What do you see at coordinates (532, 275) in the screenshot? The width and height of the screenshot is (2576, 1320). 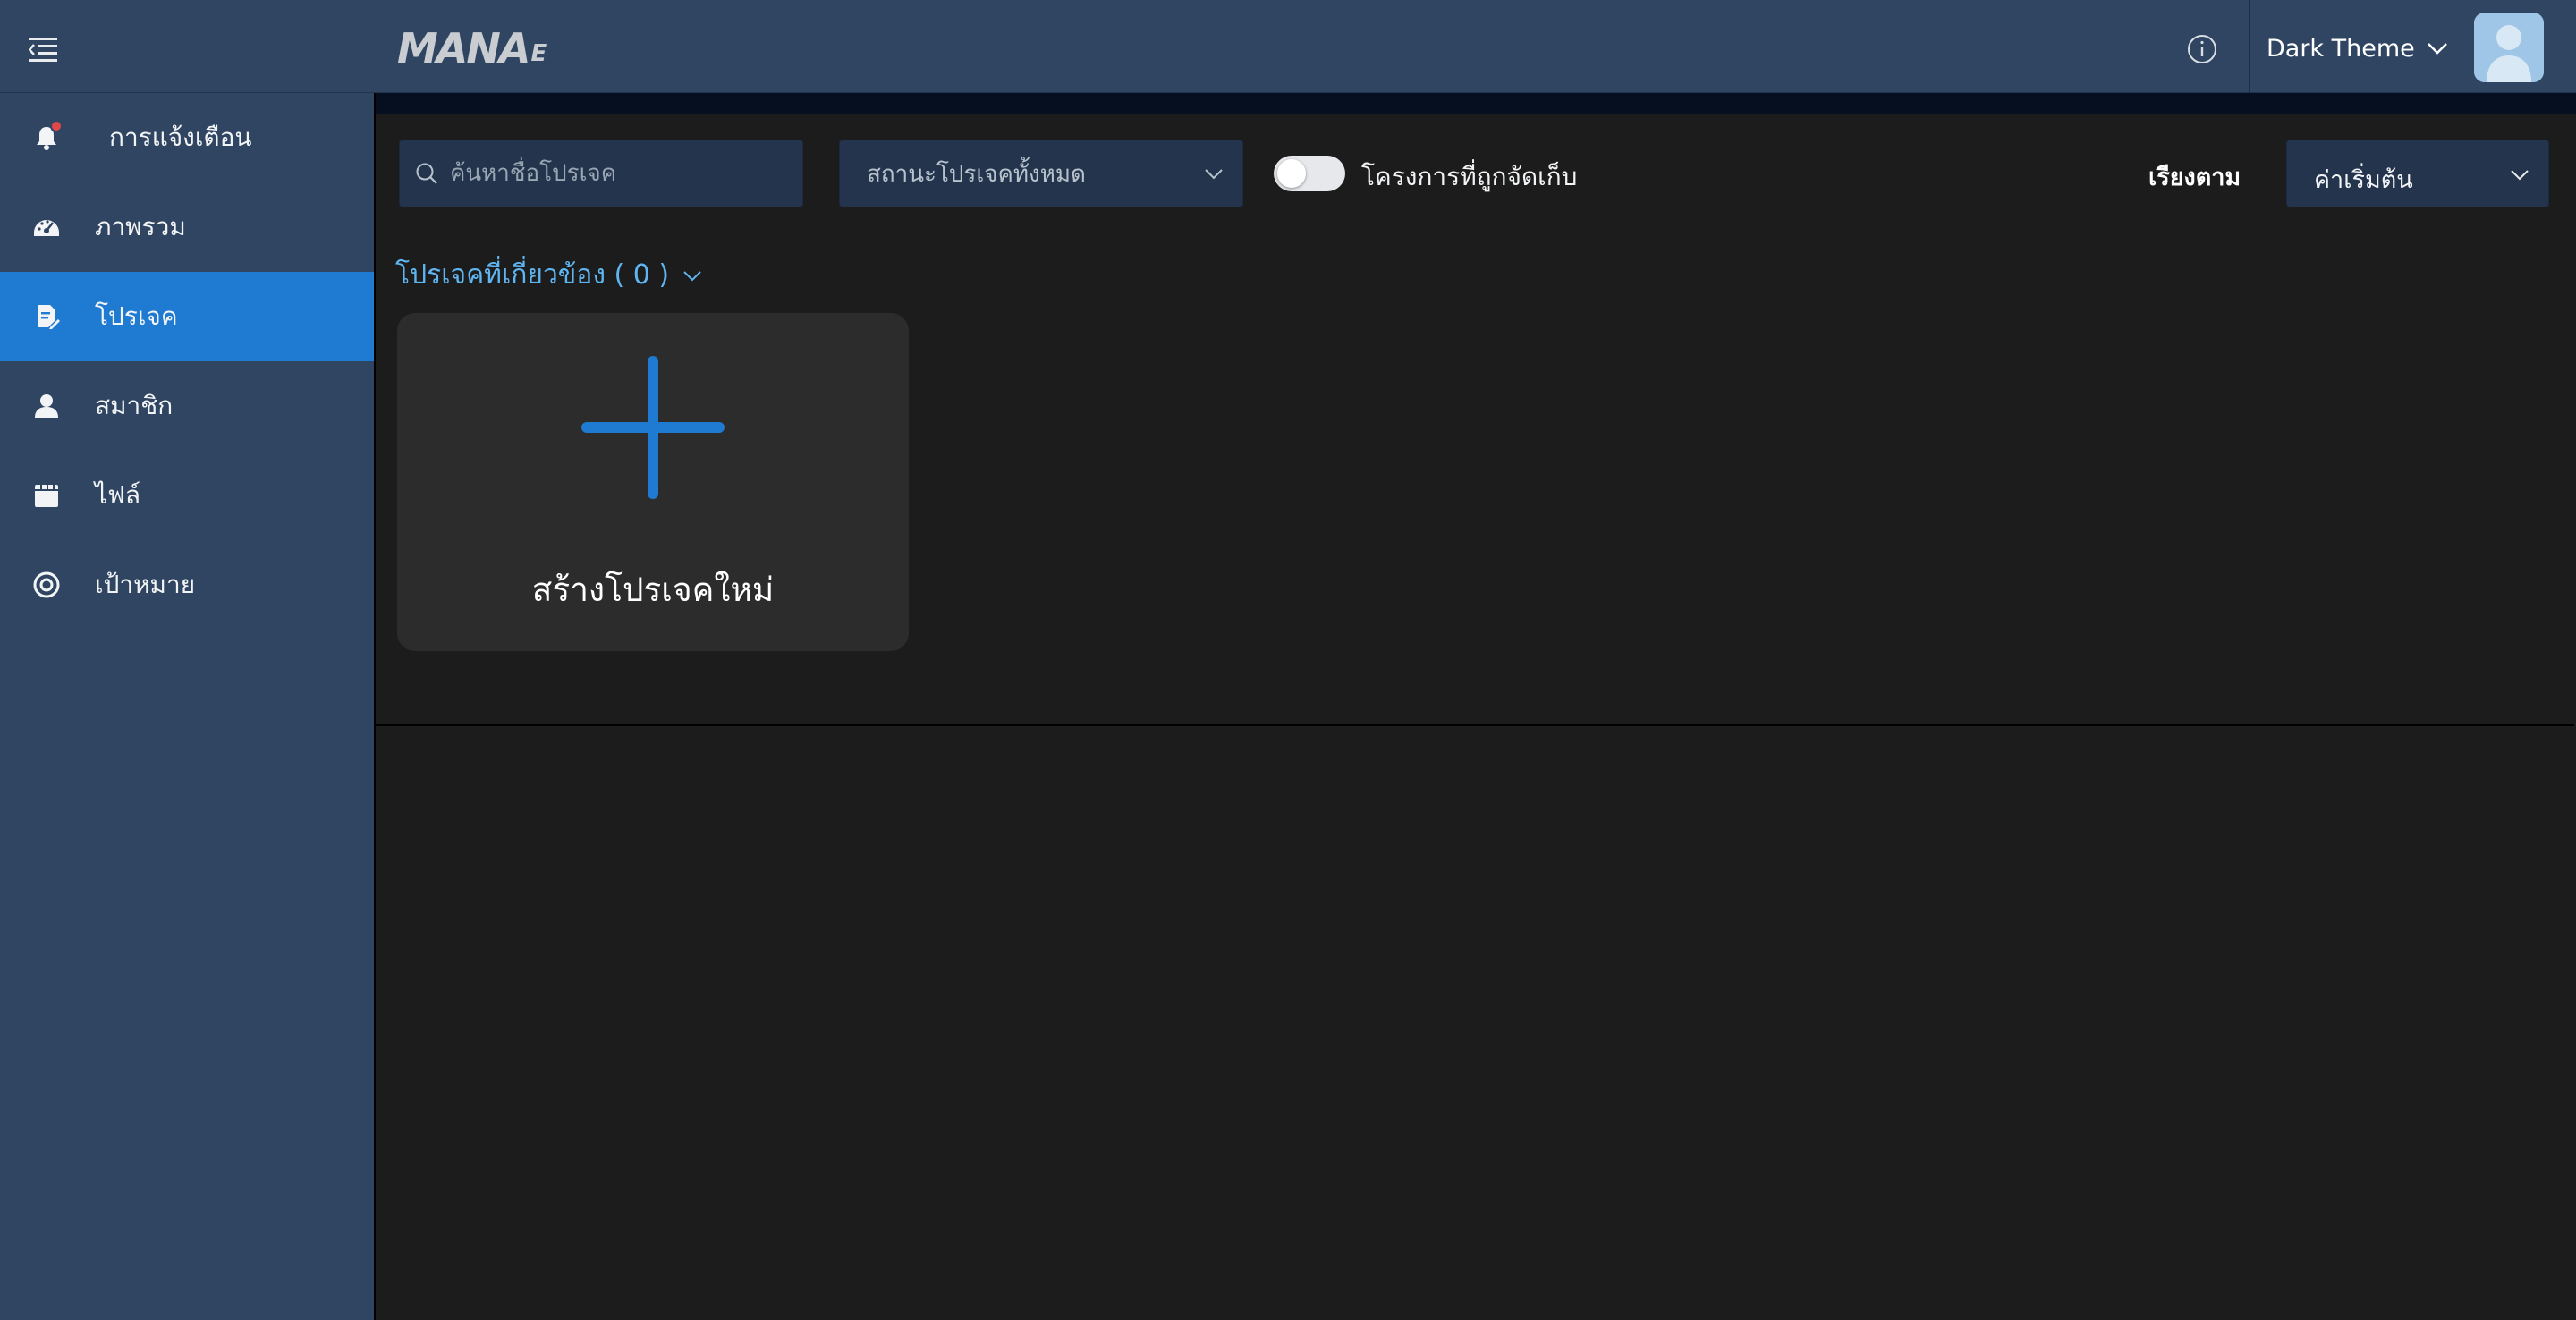 I see `section-title: โปรเจคที่เกี่ยวข้อง ( 0 )` at bounding box center [532, 275].